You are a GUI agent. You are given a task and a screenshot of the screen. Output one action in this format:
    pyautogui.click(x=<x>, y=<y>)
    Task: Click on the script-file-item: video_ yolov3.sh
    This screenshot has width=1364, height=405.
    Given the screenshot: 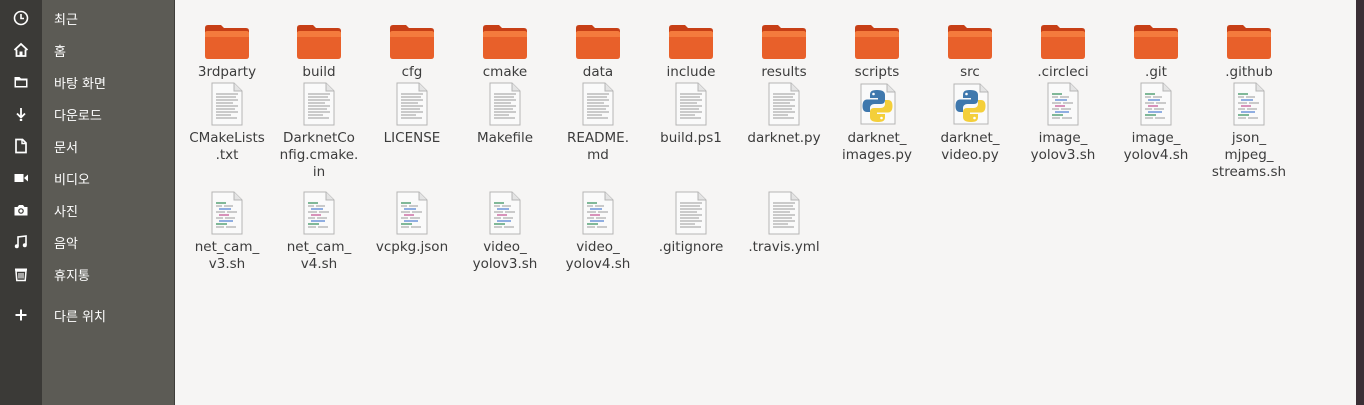 What is the action you would take?
    pyautogui.click(x=505, y=230)
    